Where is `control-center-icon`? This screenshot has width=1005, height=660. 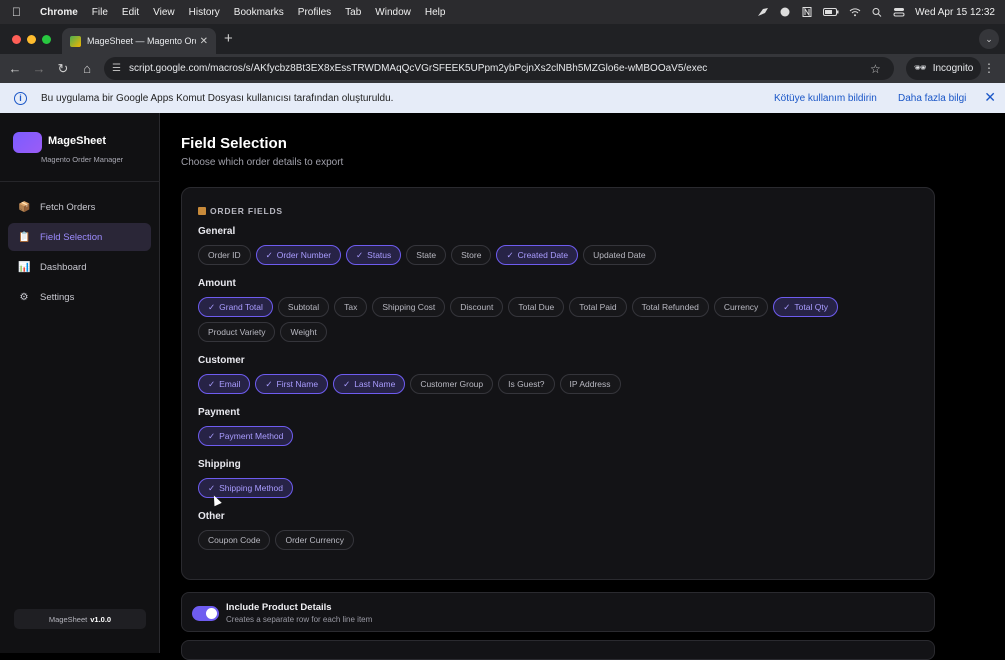
control-center-icon is located at coordinates (899, 12).